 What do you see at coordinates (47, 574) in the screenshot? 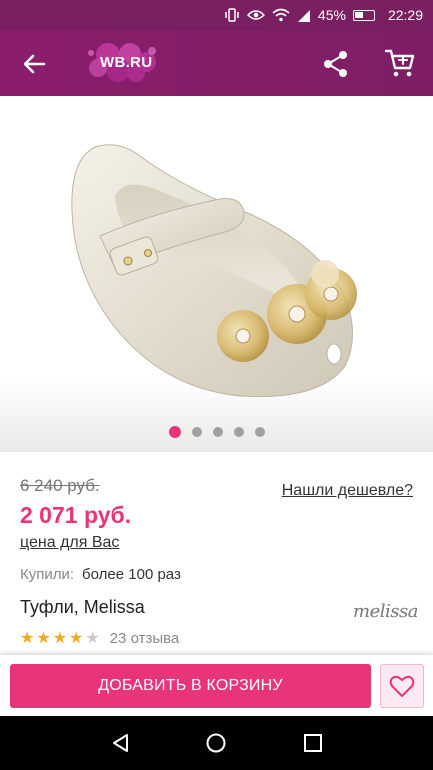
I see `bought-label: Купили:` at bounding box center [47, 574].